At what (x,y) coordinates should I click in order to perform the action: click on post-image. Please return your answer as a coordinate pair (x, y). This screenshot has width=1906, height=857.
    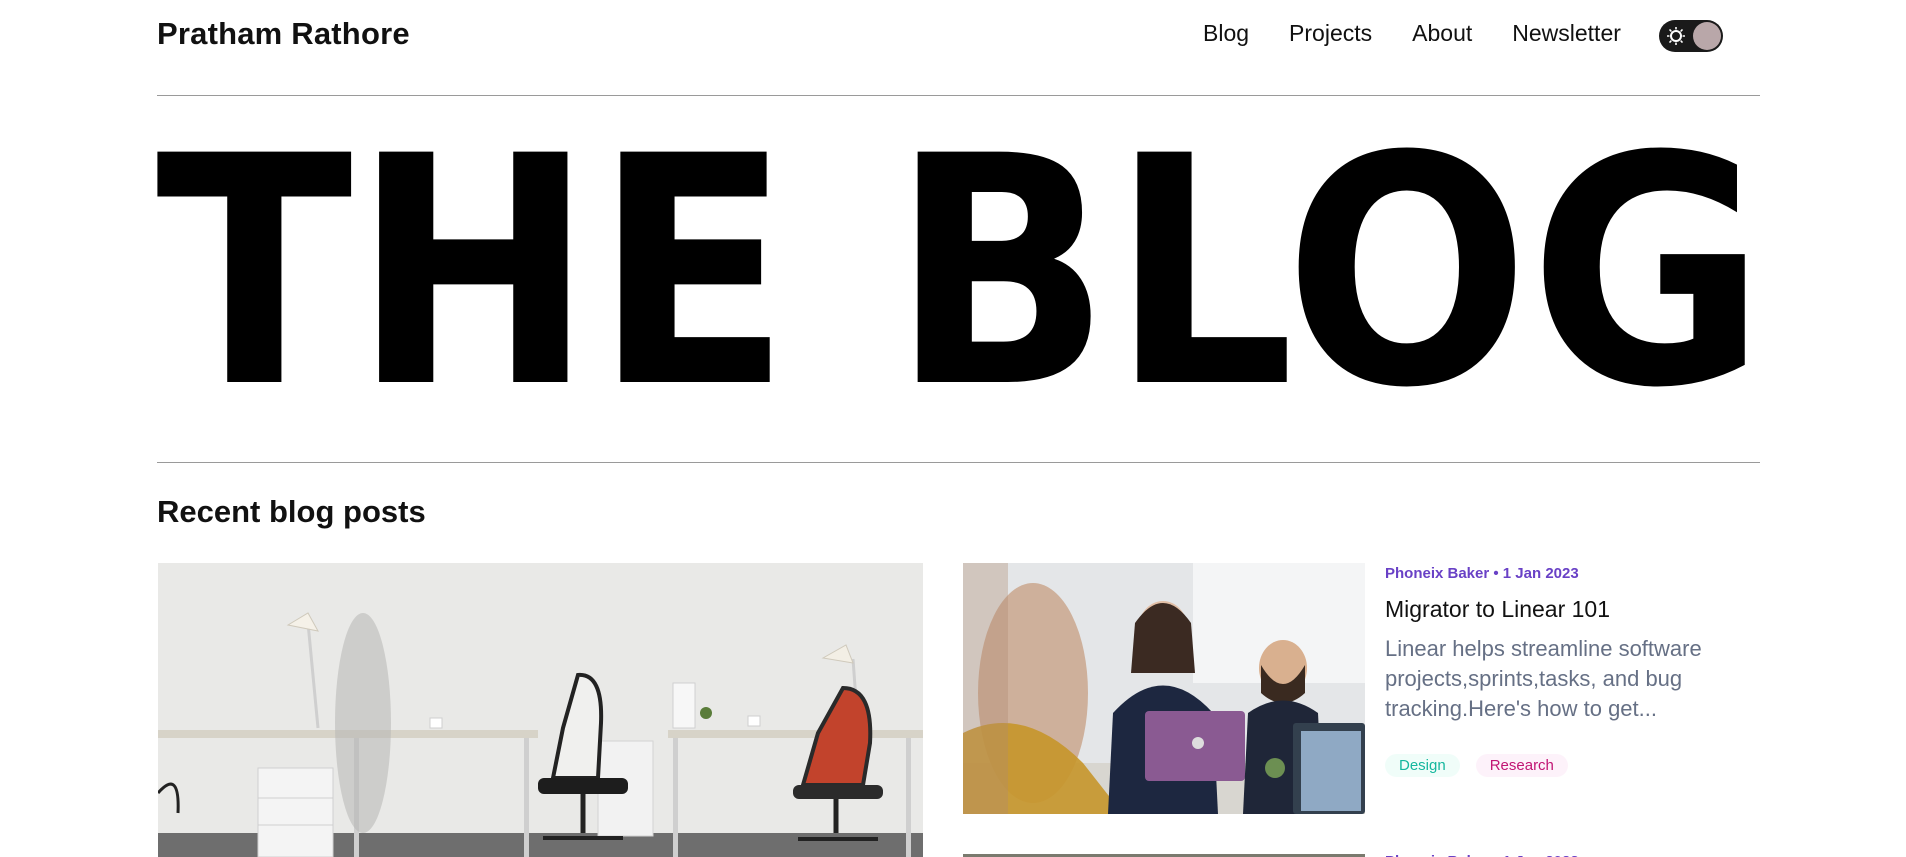
    Looking at the image, I should click on (1164, 688).